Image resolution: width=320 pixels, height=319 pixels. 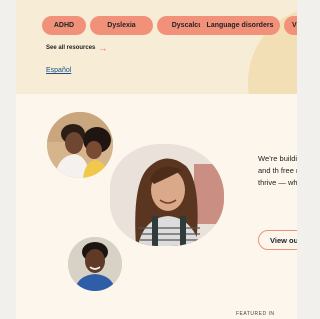 I want to click on photo-mother-daughter, so click(x=80, y=145).